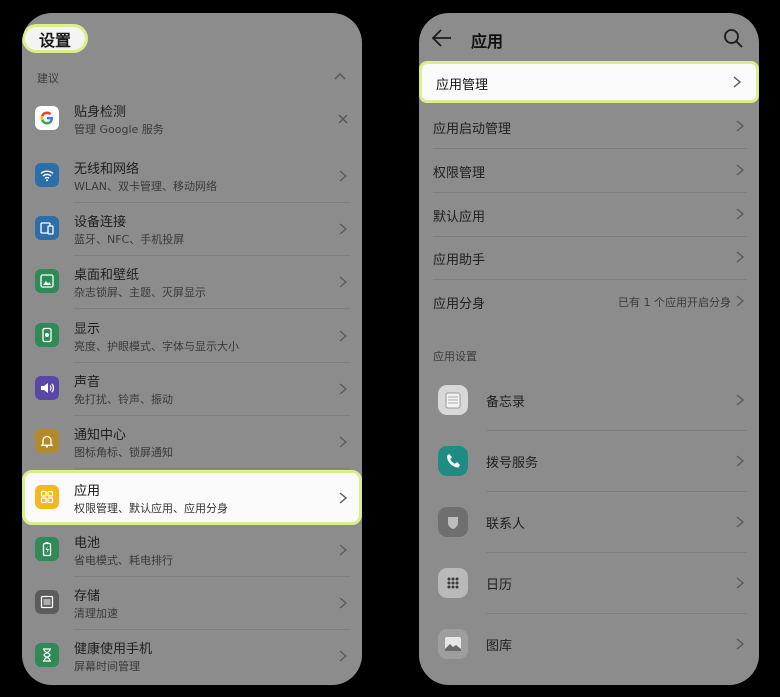  I want to click on apps-menu-item: 应用管理, so click(589, 82).